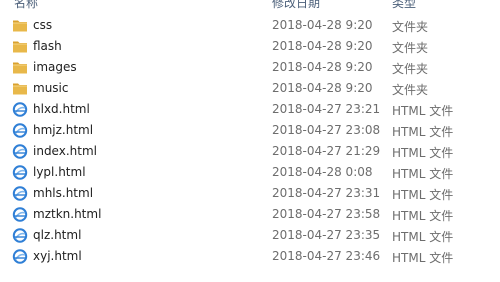  What do you see at coordinates (250, 151) in the screenshot?
I see `file-row: index.html 2018-04-27 21:29 HTML 文件` at bounding box center [250, 151].